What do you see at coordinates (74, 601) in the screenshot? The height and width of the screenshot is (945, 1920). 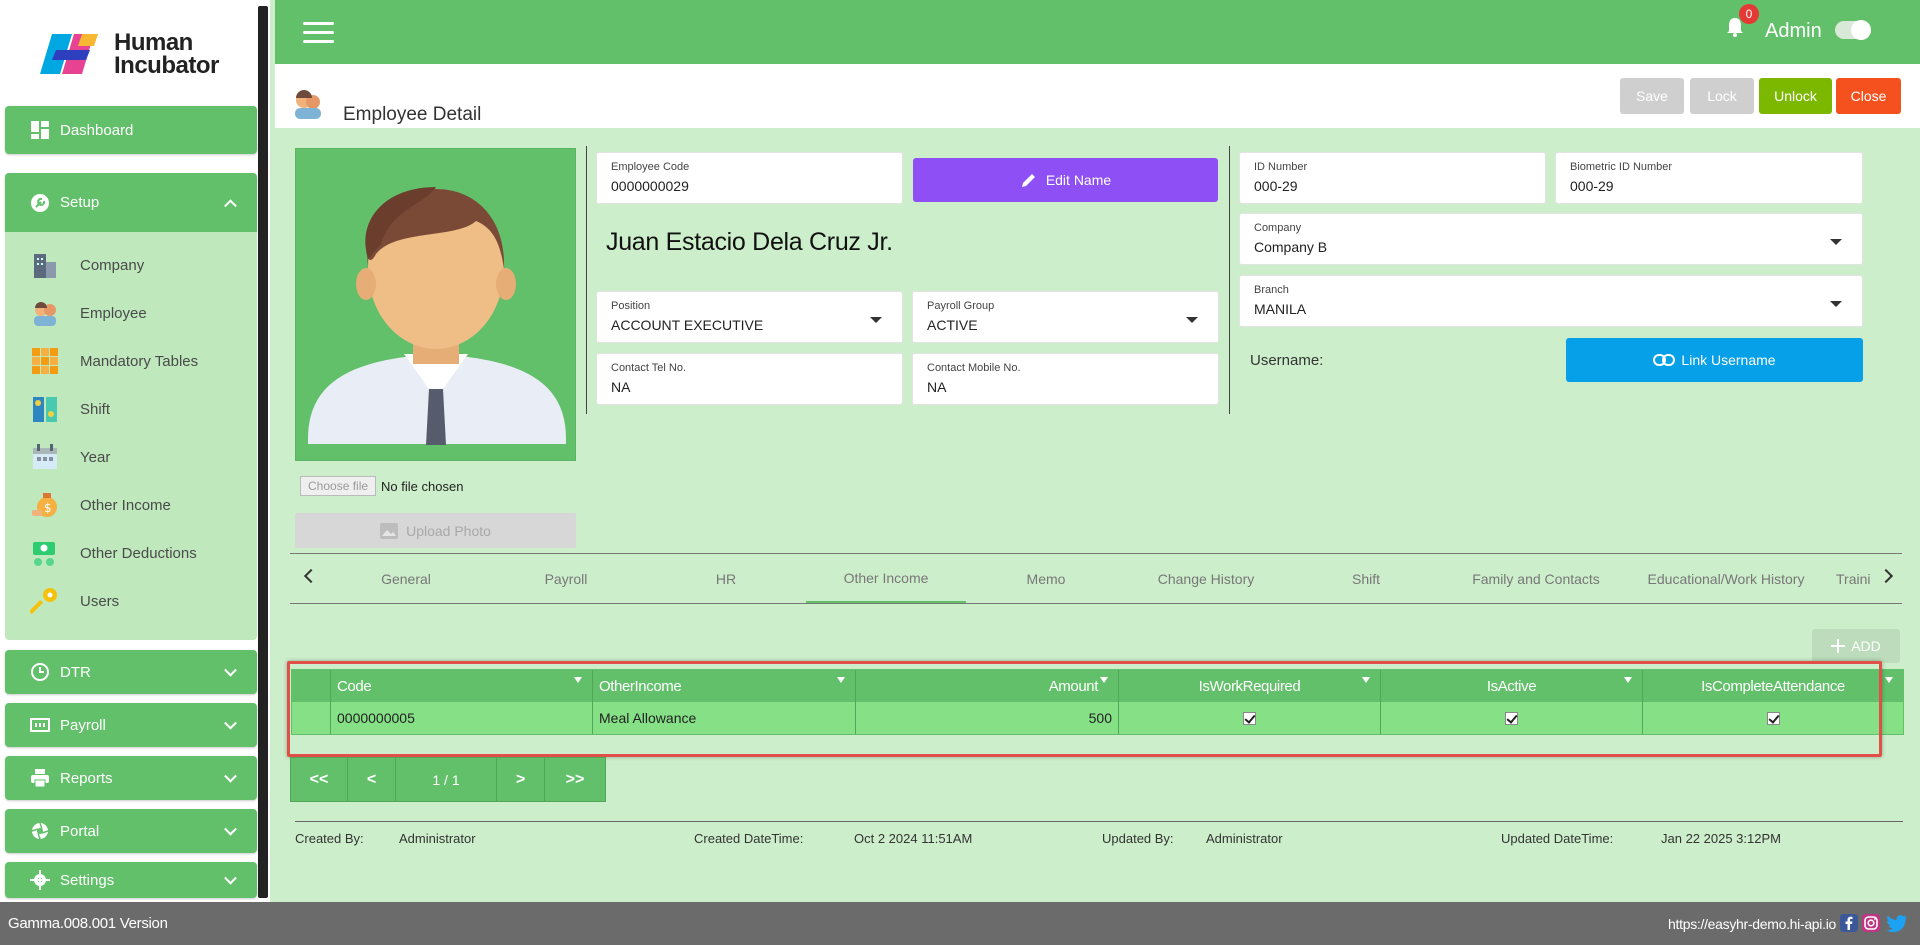 I see `sidebar-item-users: Users` at bounding box center [74, 601].